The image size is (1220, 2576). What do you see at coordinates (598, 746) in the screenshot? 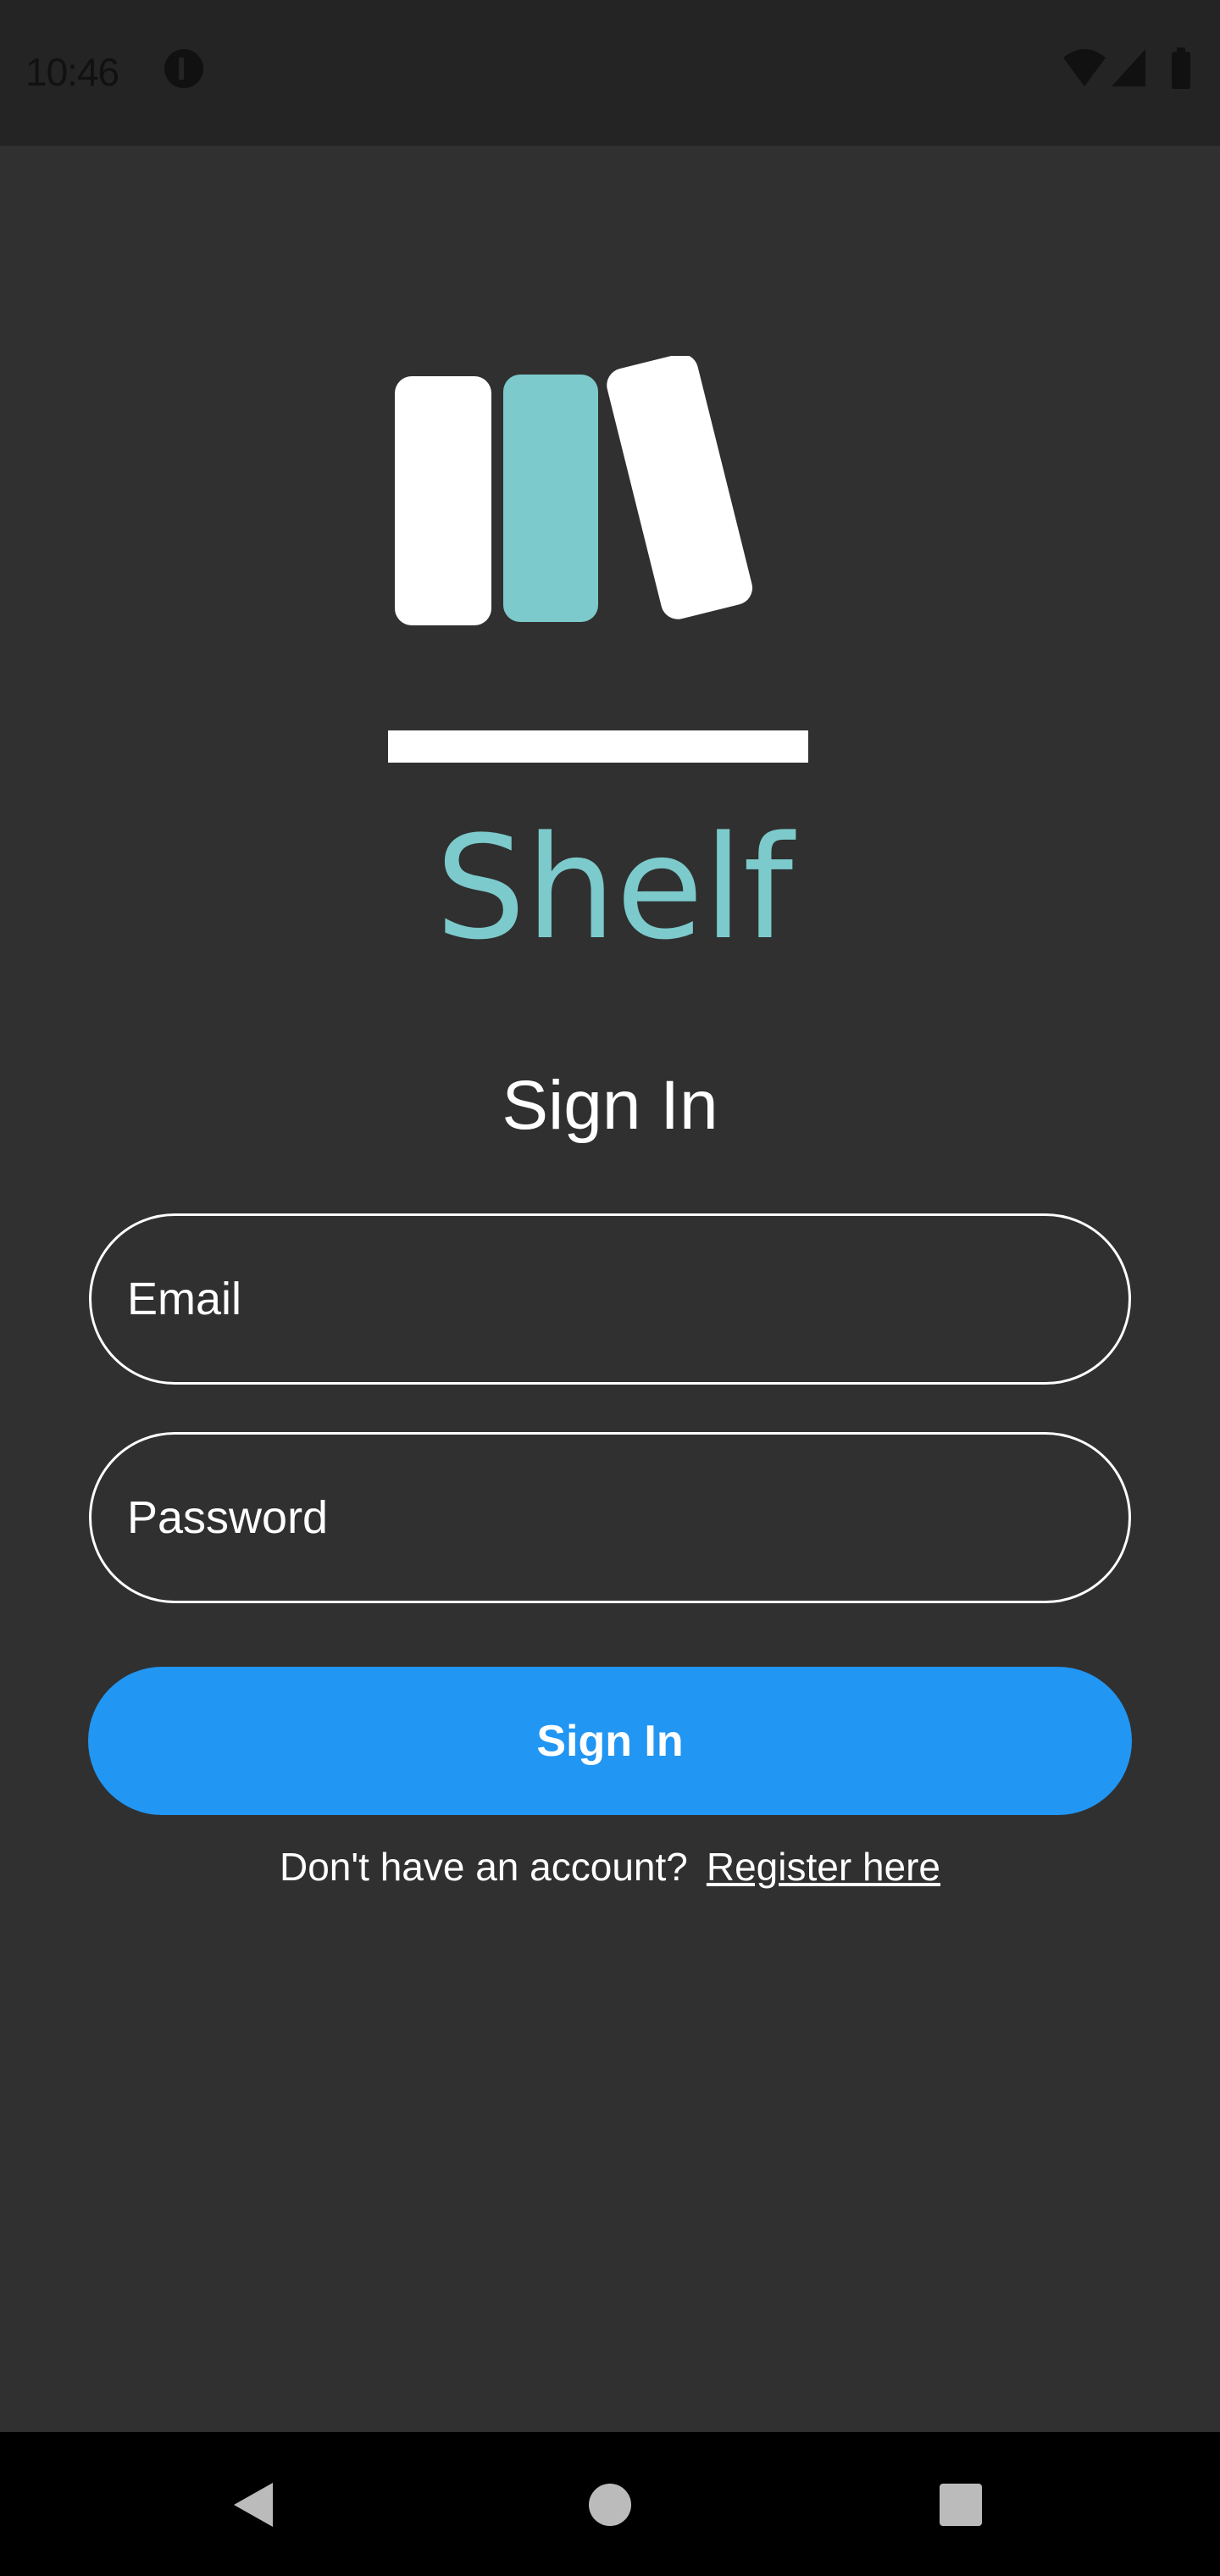
I see `logo-shelf` at bounding box center [598, 746].